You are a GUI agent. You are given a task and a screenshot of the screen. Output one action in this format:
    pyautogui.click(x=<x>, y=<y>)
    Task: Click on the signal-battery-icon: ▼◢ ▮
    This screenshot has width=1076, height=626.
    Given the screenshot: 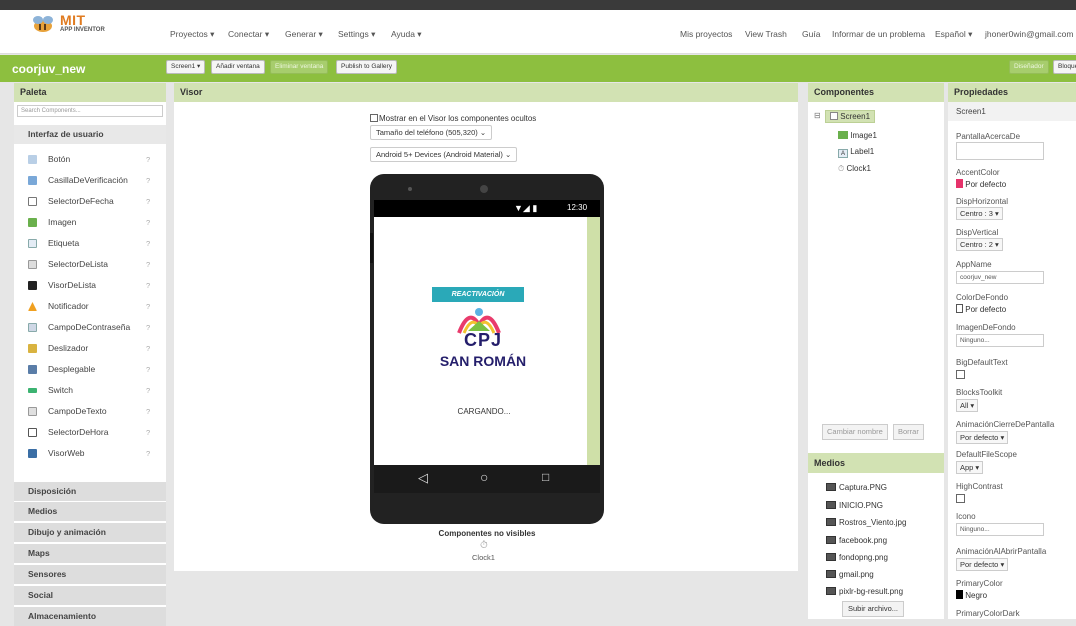 What is the action you would take?
    pyautogui.click(x=526, y=208)
    